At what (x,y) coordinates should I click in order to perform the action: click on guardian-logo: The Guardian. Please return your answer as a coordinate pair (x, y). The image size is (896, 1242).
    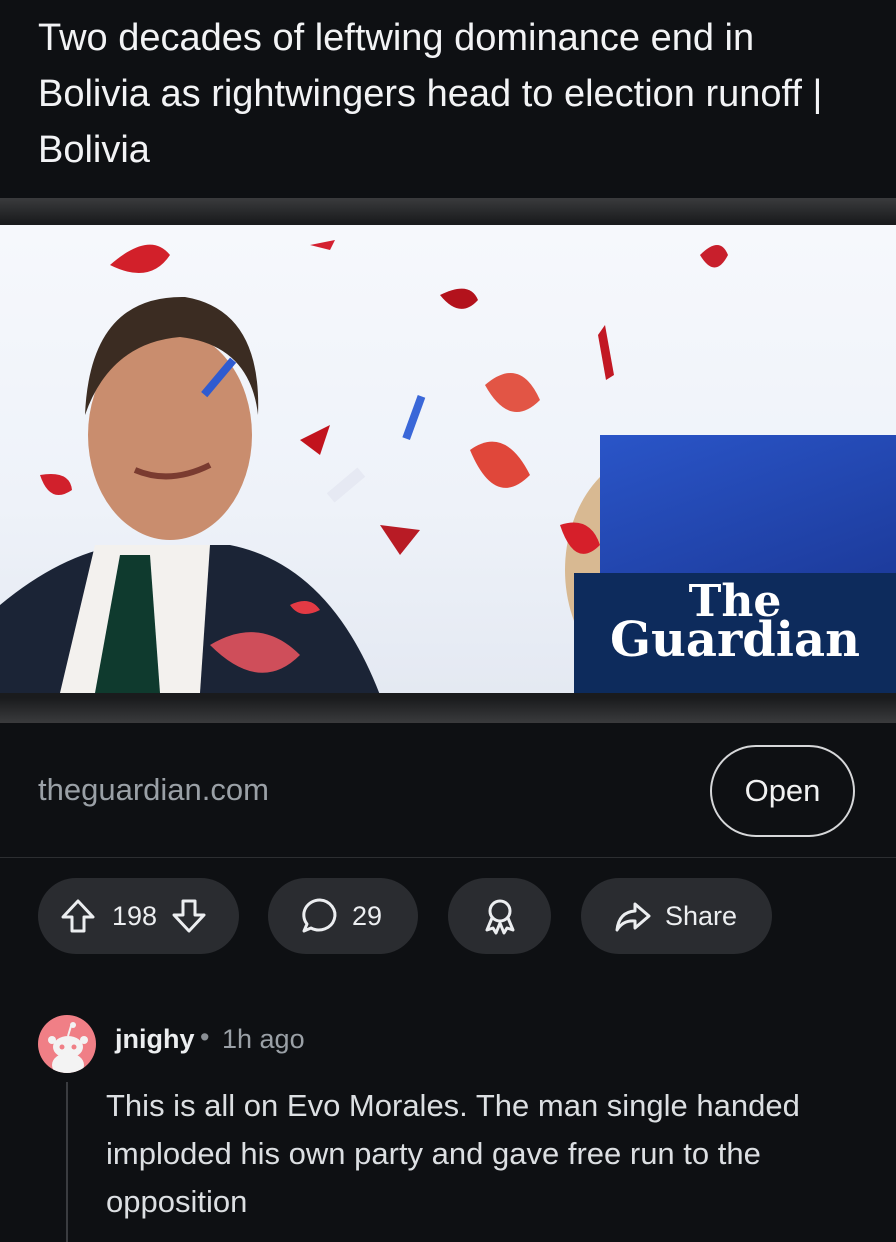
    Looking at the image, I should click on (735, 633).